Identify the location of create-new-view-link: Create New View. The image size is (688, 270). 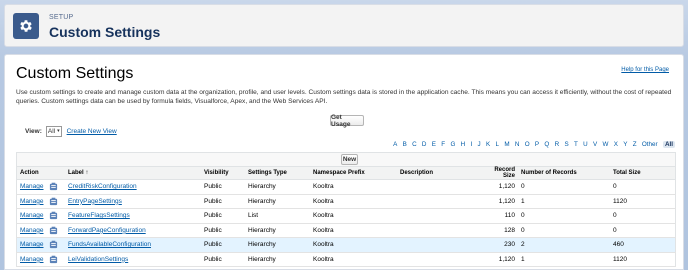
(92, 131).